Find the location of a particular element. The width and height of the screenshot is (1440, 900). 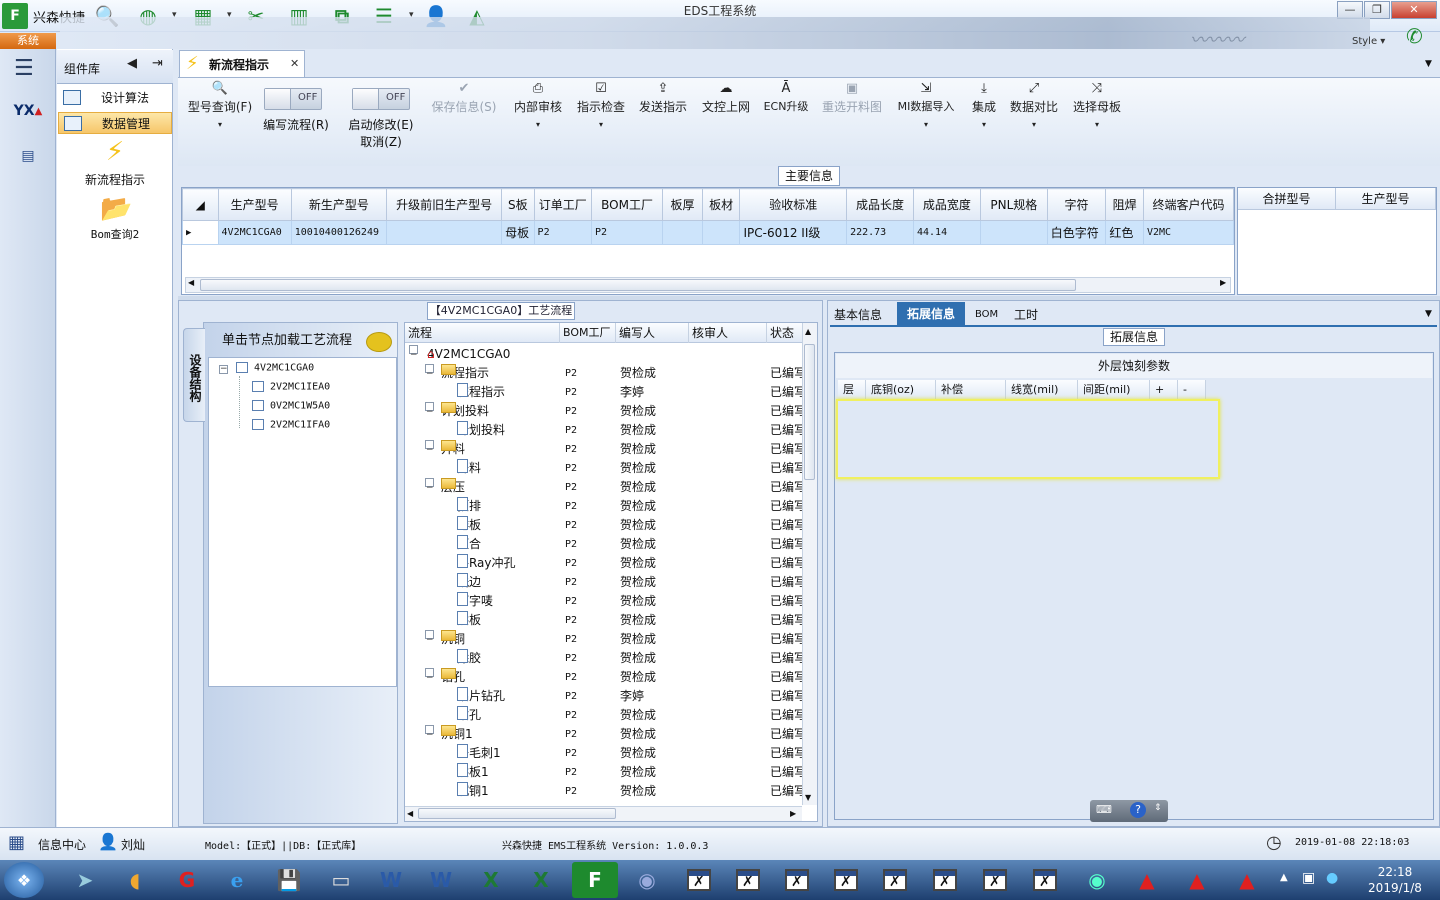

flow-row: X-Ray冲孔 P2 贺检成 已编写 is located at coordinates (603, 563).